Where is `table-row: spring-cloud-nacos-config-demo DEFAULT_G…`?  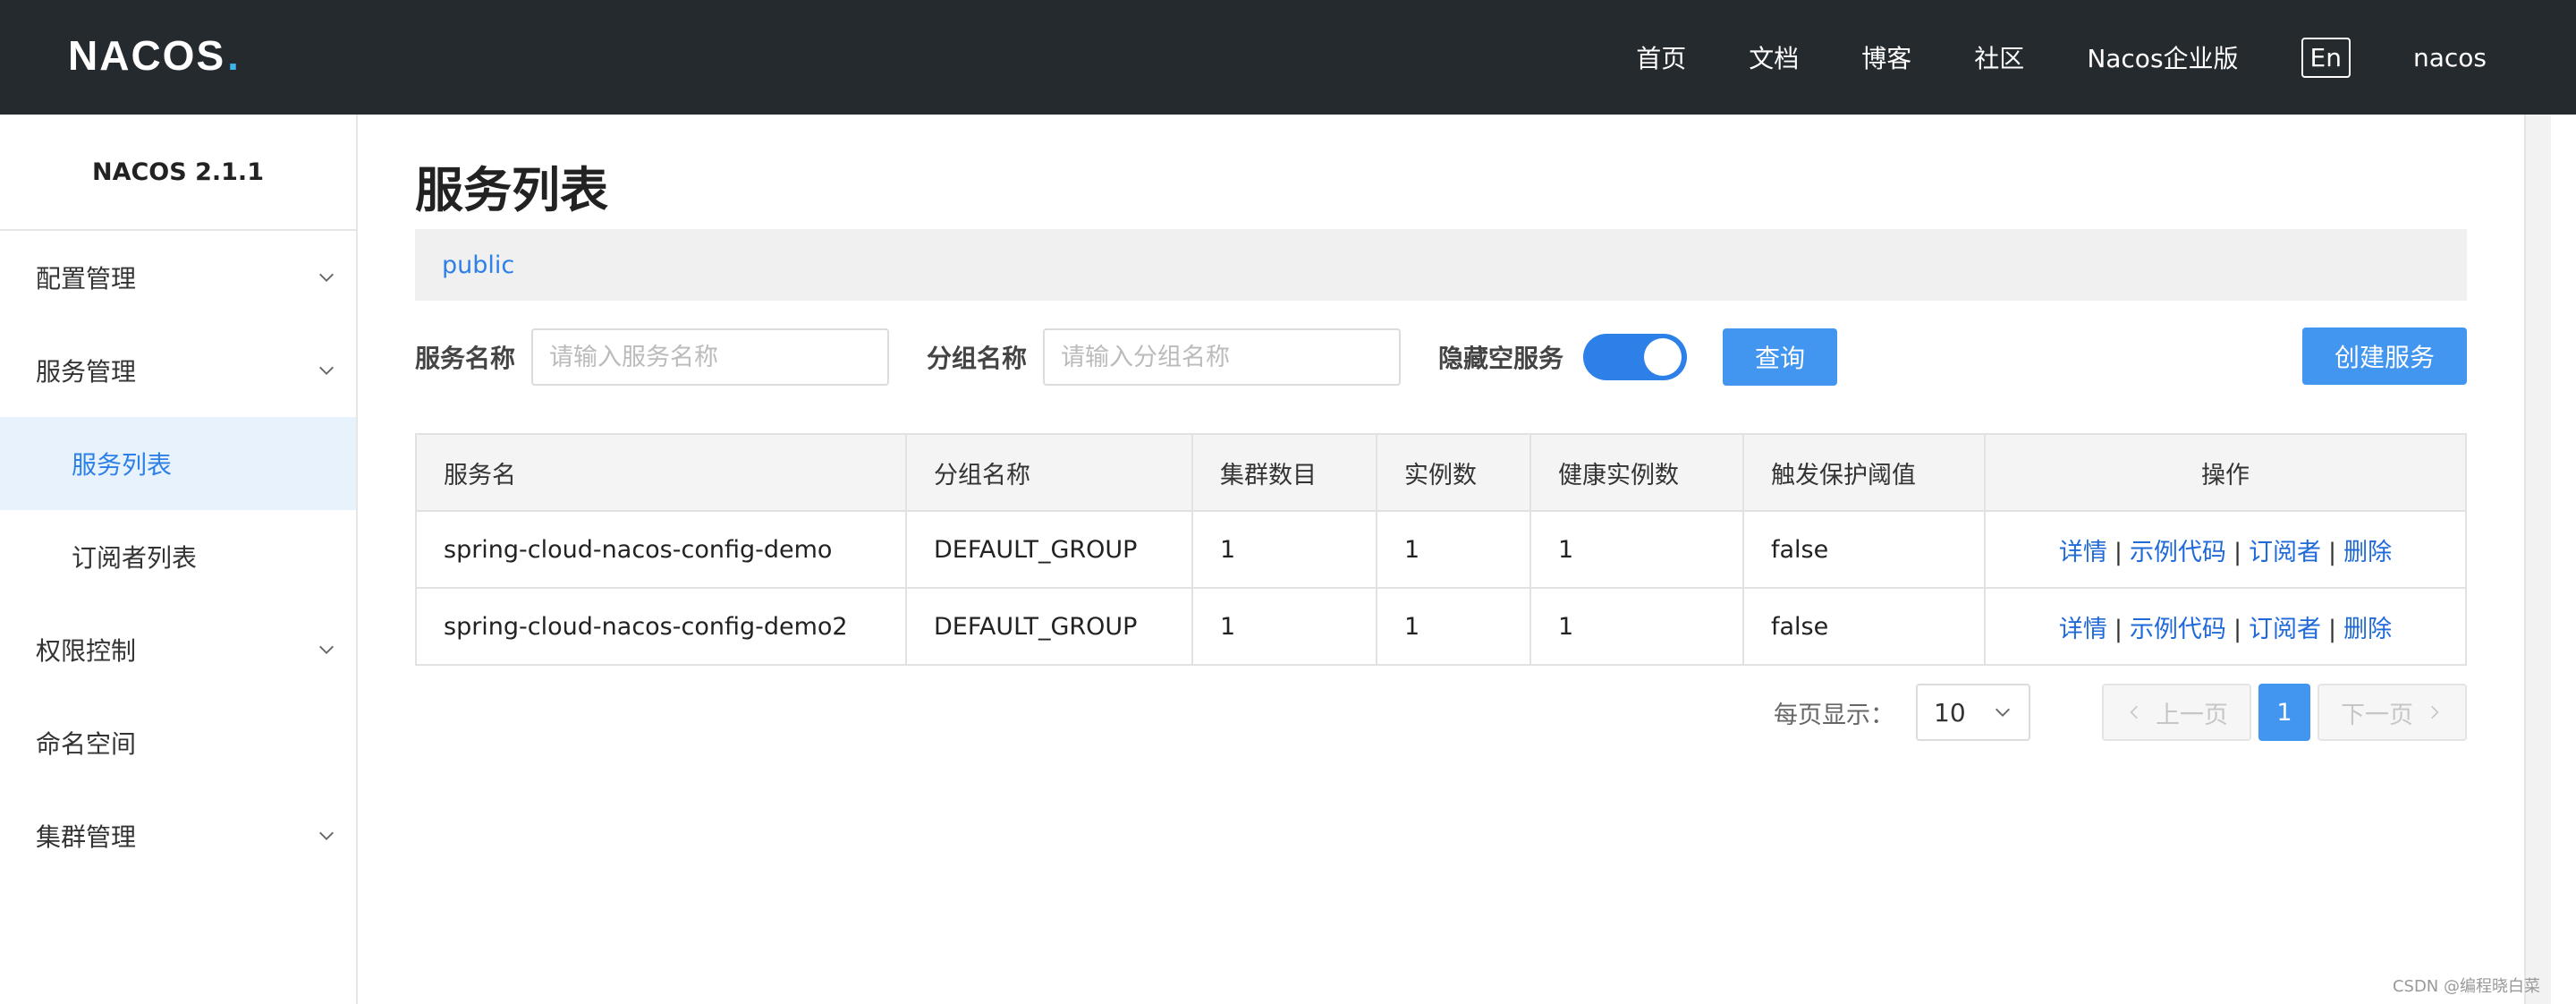
table-row: spring-cloud-nacos-config-demo DEFAULT_G… is located at coordinates (1441, 549).